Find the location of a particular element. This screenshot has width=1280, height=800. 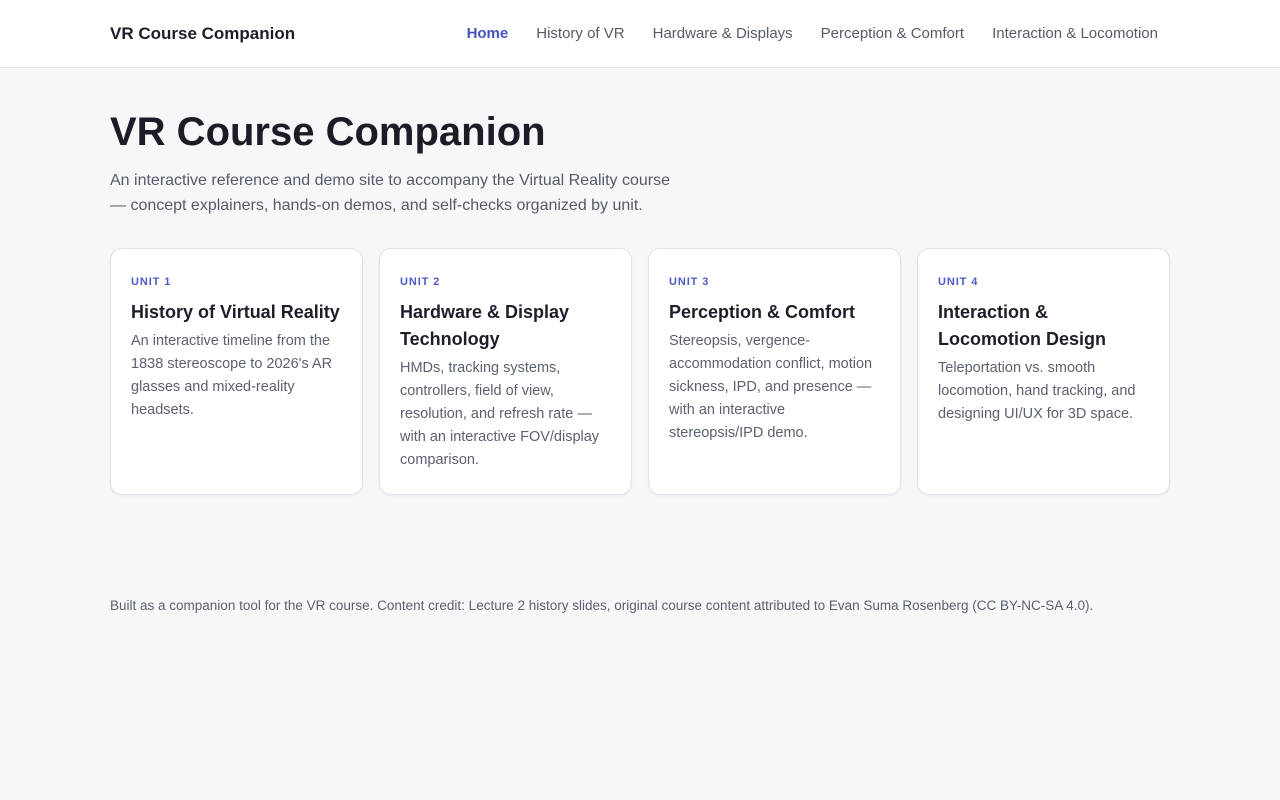

nav-link-hardware-displays: Hardware & Displays is located at coordinates (723, 33).